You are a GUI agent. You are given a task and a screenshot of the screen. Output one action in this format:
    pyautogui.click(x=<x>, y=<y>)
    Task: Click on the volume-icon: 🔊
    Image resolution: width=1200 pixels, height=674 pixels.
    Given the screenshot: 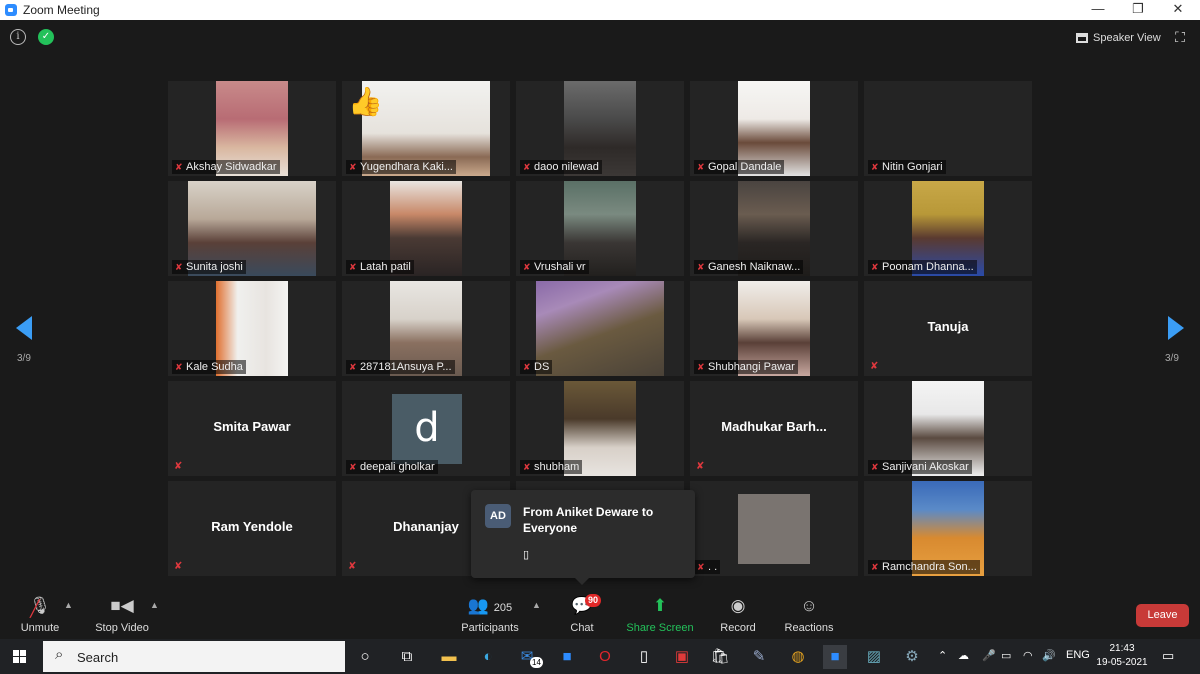 What is the action you would take?
    pyautogui.click(x=1049, y=655)
    